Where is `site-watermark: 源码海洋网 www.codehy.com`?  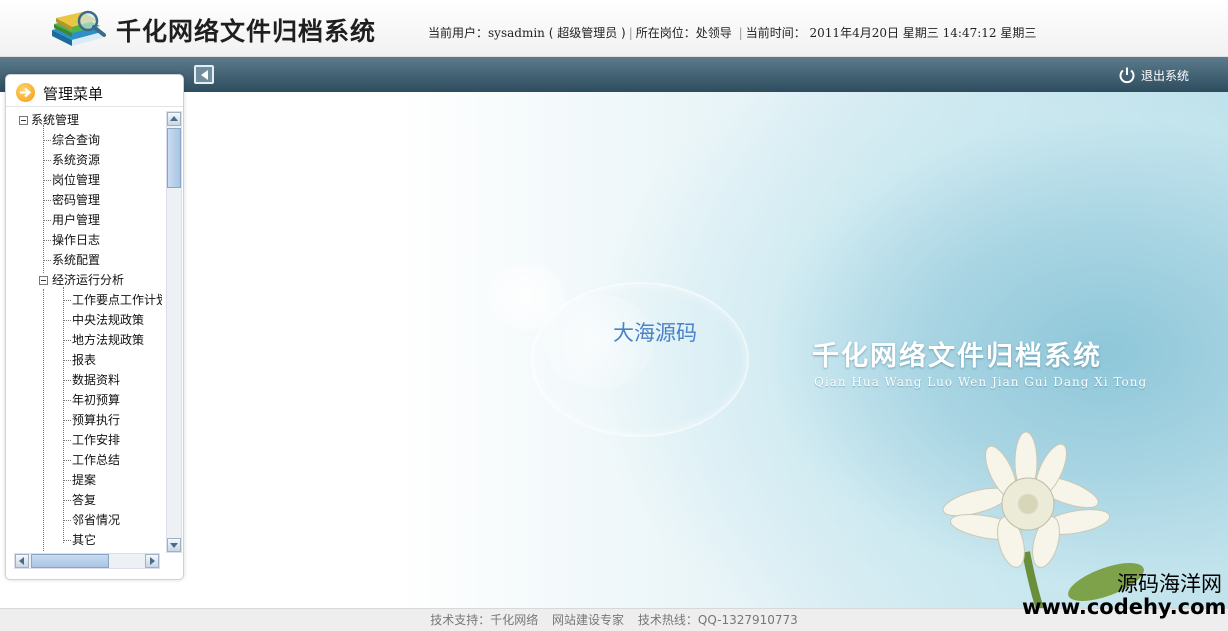
site-watermark: 源码海洋网 www.codehy.com is located at coordinates (1124, 595).